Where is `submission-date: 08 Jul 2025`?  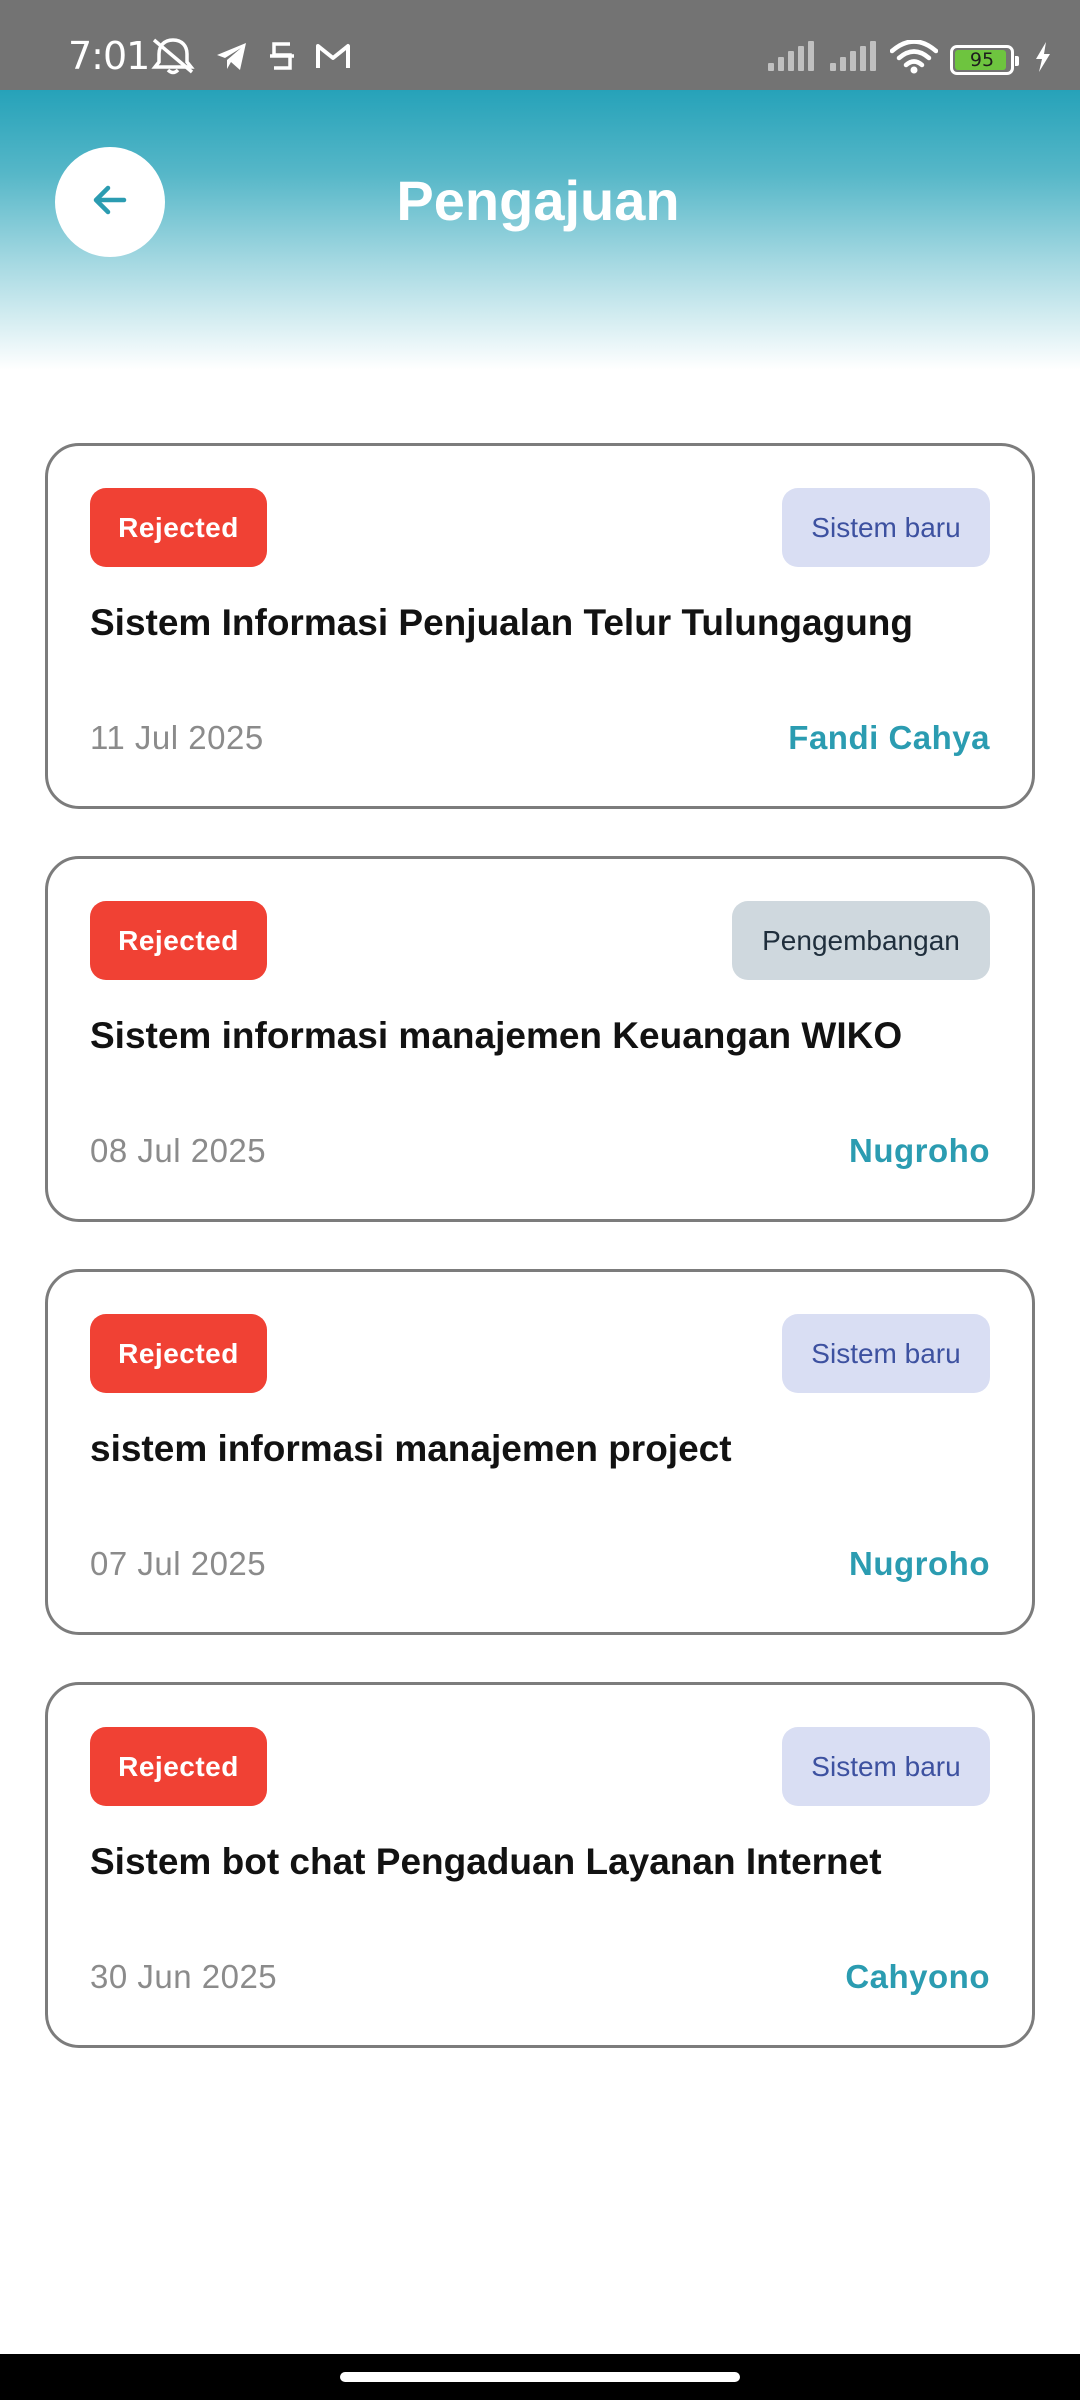
submission-date: 08 Jul 2025 is located at coordinates (178, 1150).